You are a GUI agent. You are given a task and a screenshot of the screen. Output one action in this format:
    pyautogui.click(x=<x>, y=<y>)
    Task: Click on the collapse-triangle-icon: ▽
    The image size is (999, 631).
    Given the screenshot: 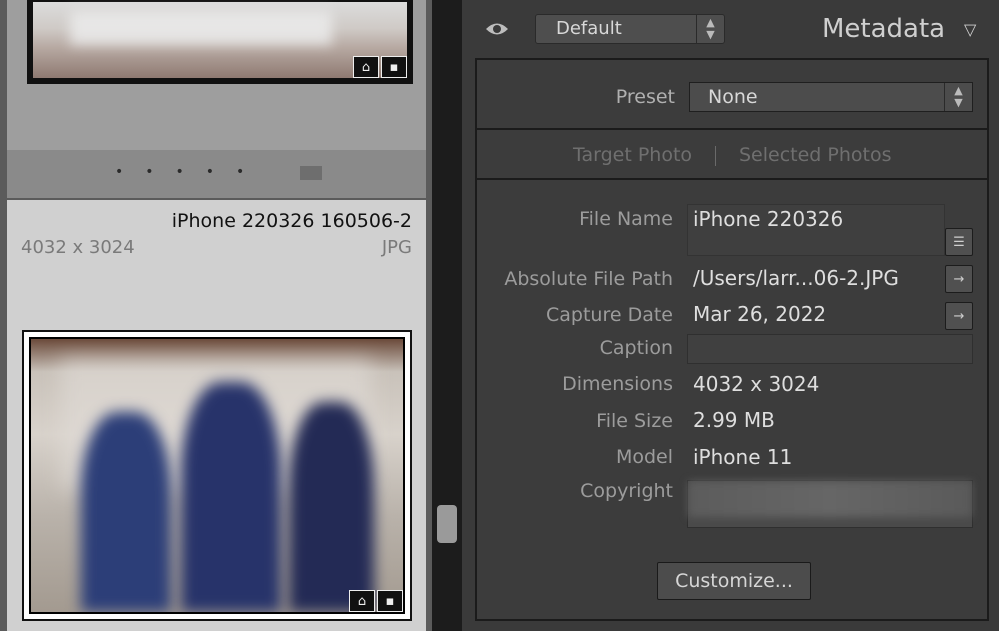 What is the action you would take?
    pyautogui.click(x=970, y=29)
    